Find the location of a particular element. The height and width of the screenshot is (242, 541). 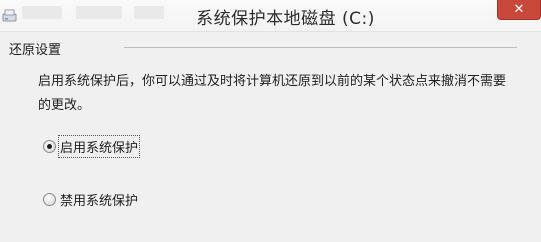

group-divider is located at coordinates (320, 47).